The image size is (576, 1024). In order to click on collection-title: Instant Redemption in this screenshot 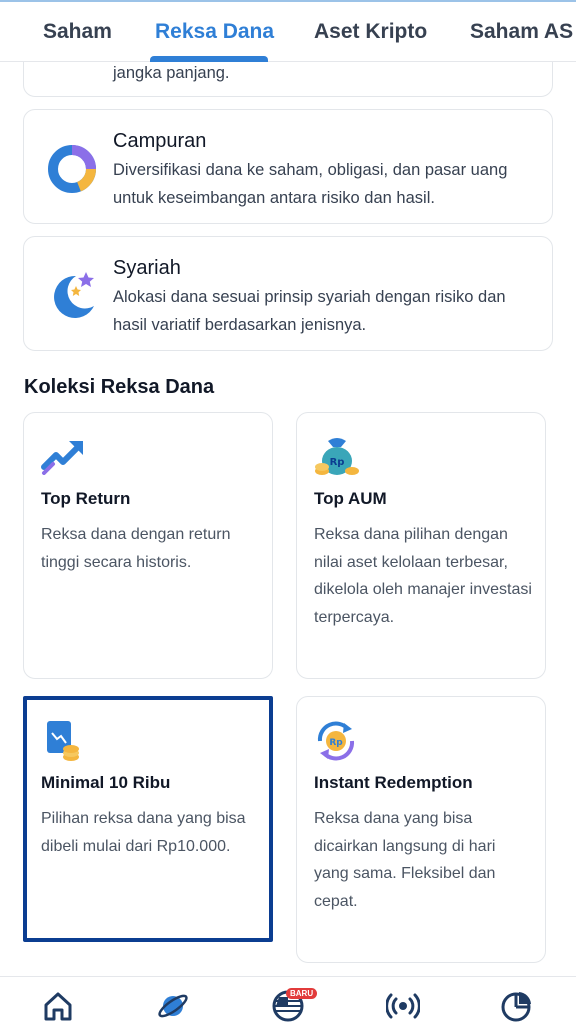, I will do `click(393, 782)`.